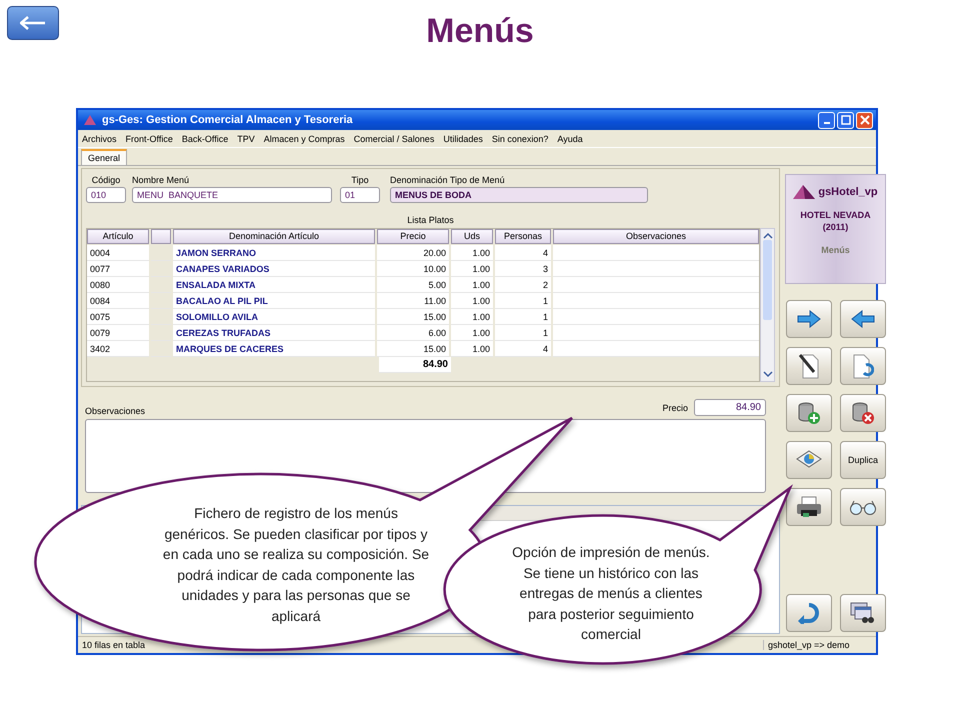  Describe the element at coordinates (767, 305) in the screenshot. I see `scrollbar` at that location.